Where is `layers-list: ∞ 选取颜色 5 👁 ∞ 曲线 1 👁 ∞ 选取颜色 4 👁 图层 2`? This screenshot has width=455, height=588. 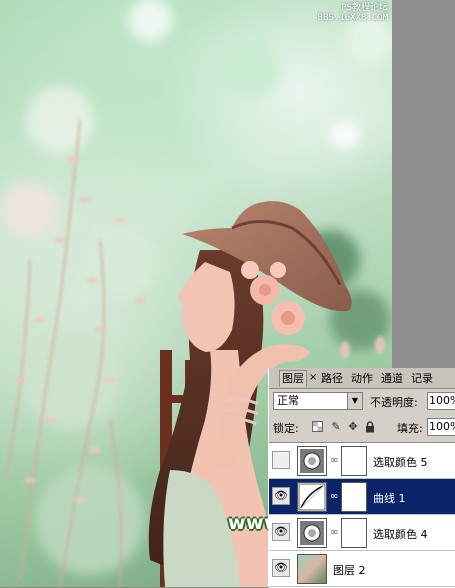 layers-list: ∞ 选取颜色 5 👁 ∞ 曲线 1 👁 ∞ 选取颜色 4 👁 图层 2 is located at coordinates (362, 515).